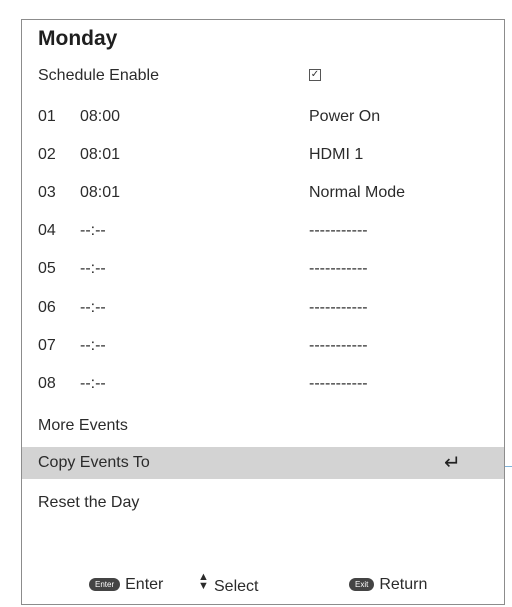 This screenshot has height=607, width=512. What do you see at coordinates (47, 345) in the screenshot?
I see `event-number: 07` at bounding box center [47, 345].